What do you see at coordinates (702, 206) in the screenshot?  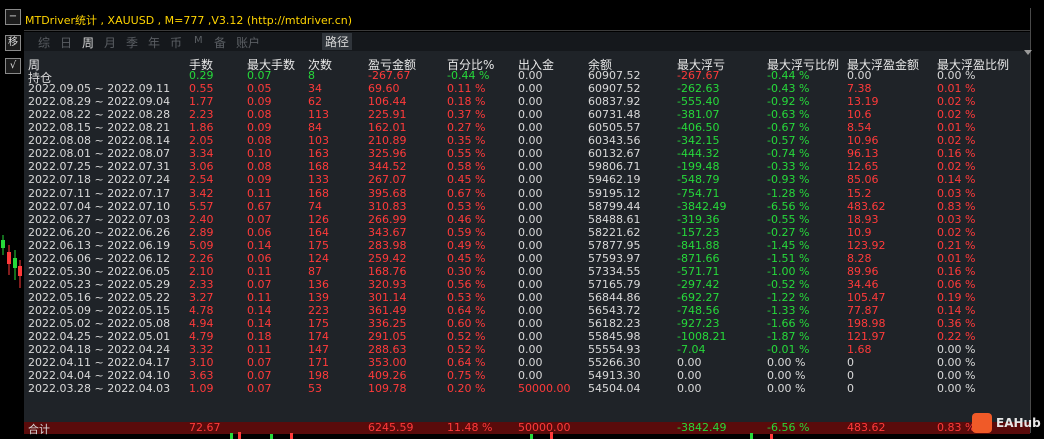 I see `table-cell: -3842.49` at bounding box center [702, 206].